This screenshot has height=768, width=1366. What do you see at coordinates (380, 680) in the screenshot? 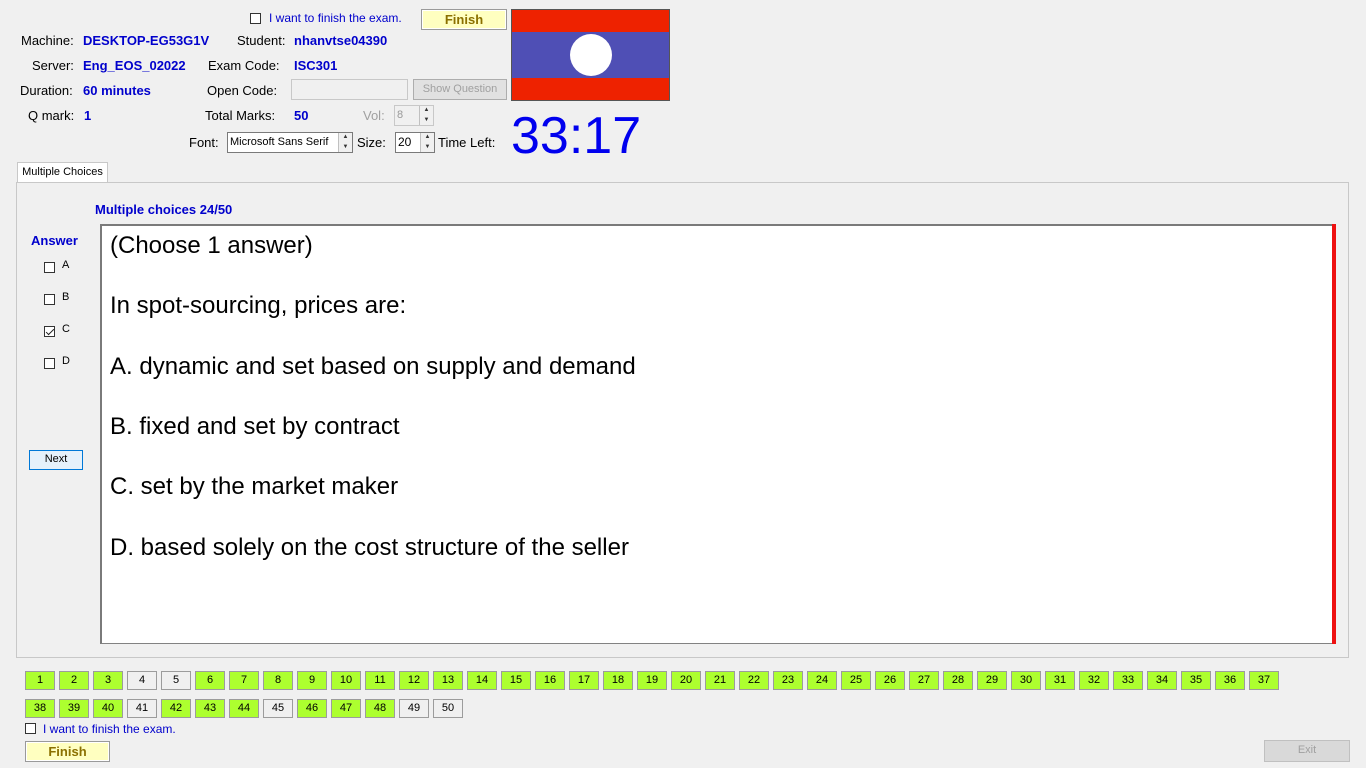
I see `question-nav-button-11: 11` at bounding box center [380, 680].